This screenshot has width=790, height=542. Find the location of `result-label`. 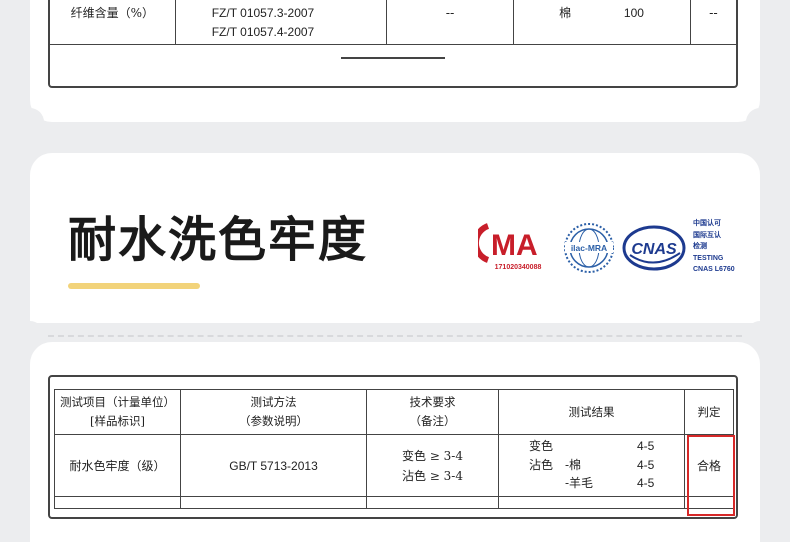

result-label is located at coordinates (532, 483).